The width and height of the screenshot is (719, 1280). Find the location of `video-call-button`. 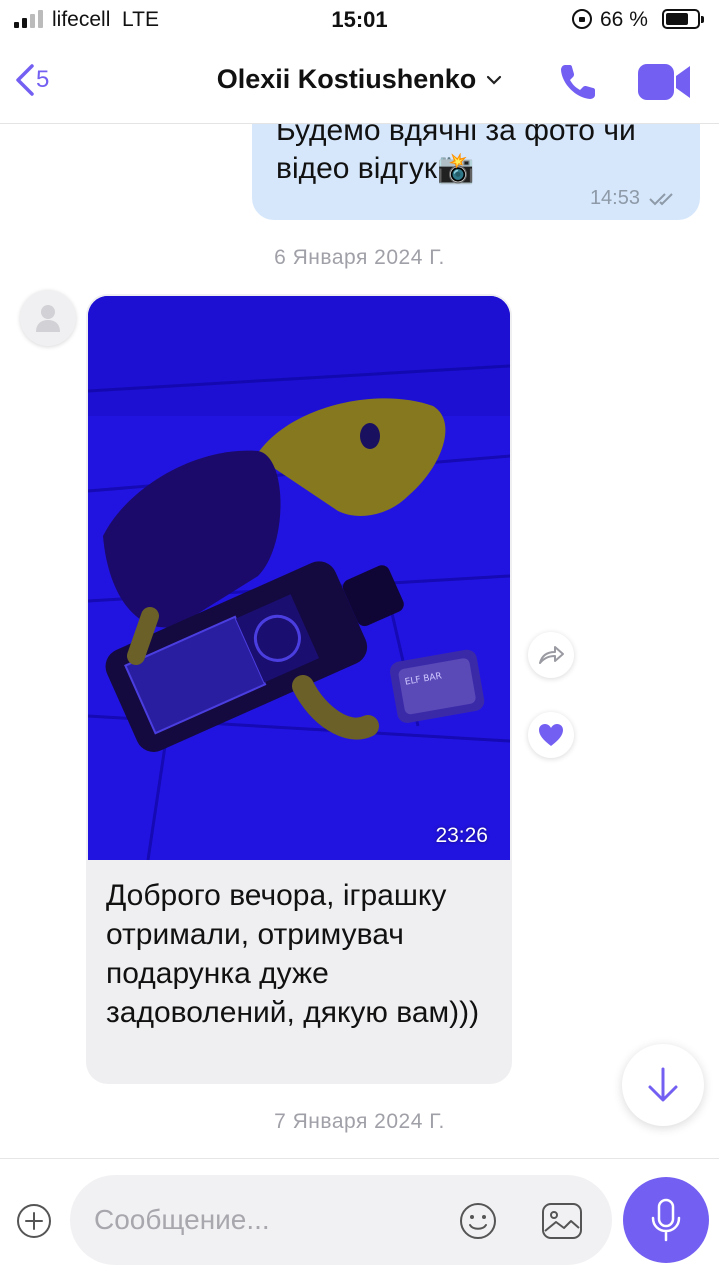

video-call-button is located at coordinates (664, 82).